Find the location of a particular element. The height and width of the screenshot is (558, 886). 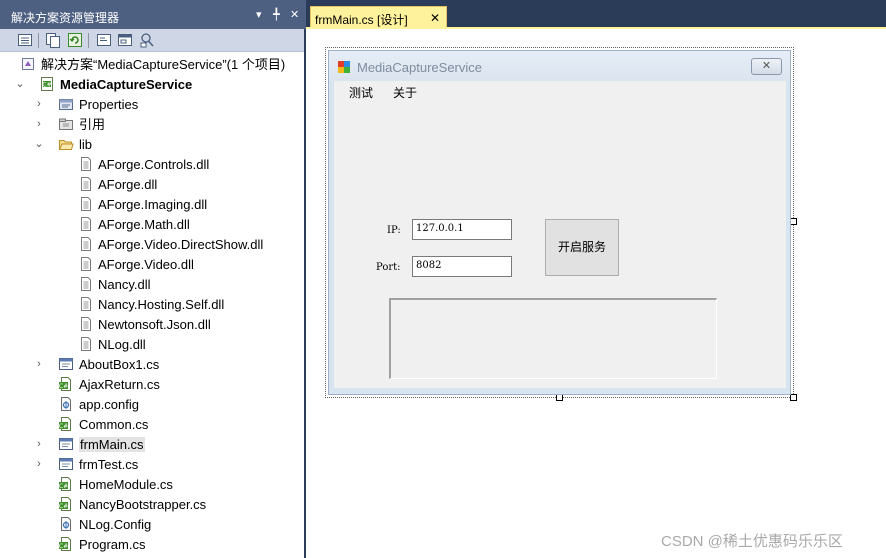

tree-item-label: AjaxReturn.cs is located at coordinates (119, 384).